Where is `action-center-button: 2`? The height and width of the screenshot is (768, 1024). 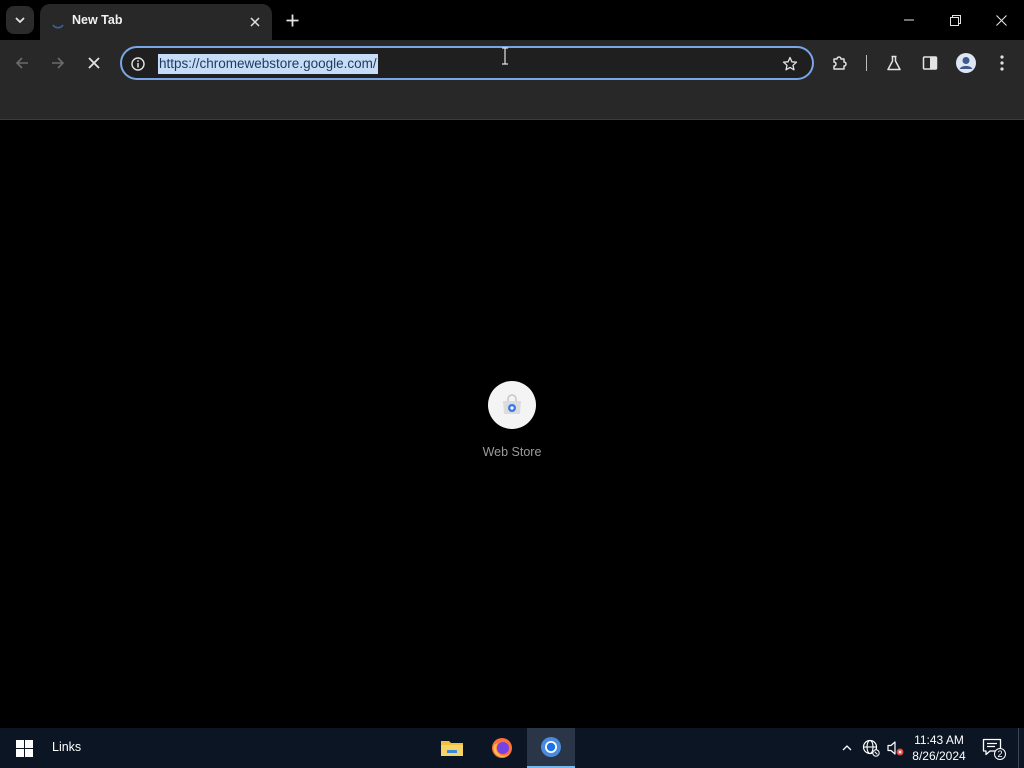 action-center-button: 2 is located at coordinates (994, 748).